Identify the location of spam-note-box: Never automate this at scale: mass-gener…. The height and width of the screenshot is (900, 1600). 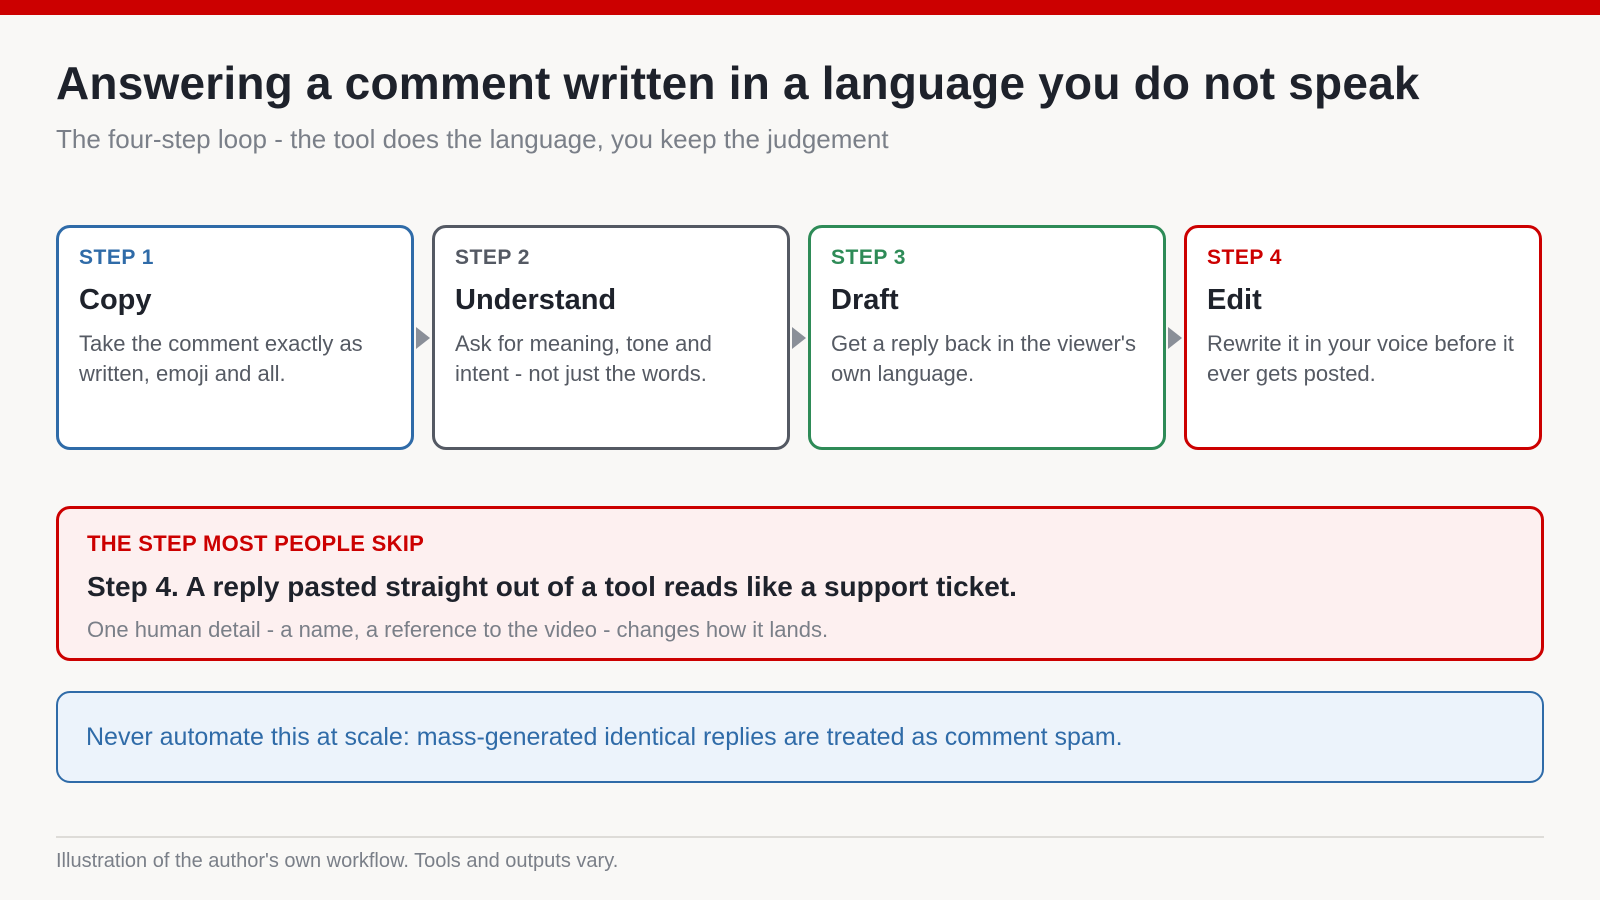
(800, 737).